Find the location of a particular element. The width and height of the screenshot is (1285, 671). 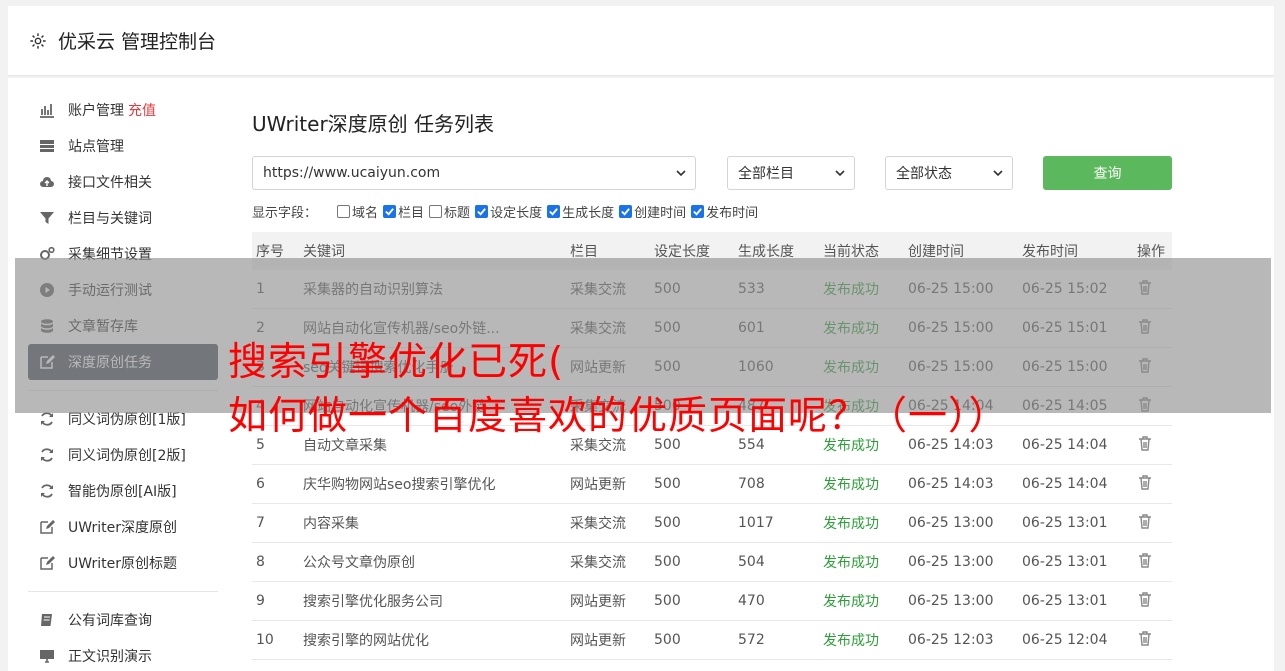

sidebar-item-label: 接口文件相关 is located at coordinates (110, 183).